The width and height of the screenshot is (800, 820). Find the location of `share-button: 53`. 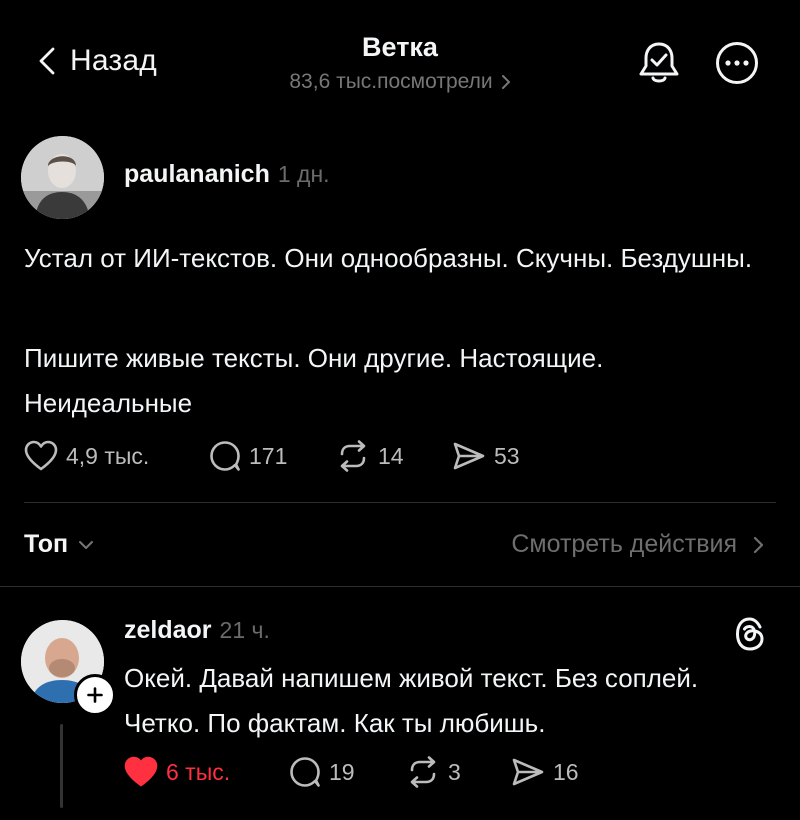

share-button: 53 is located at coordinates (486, 456).